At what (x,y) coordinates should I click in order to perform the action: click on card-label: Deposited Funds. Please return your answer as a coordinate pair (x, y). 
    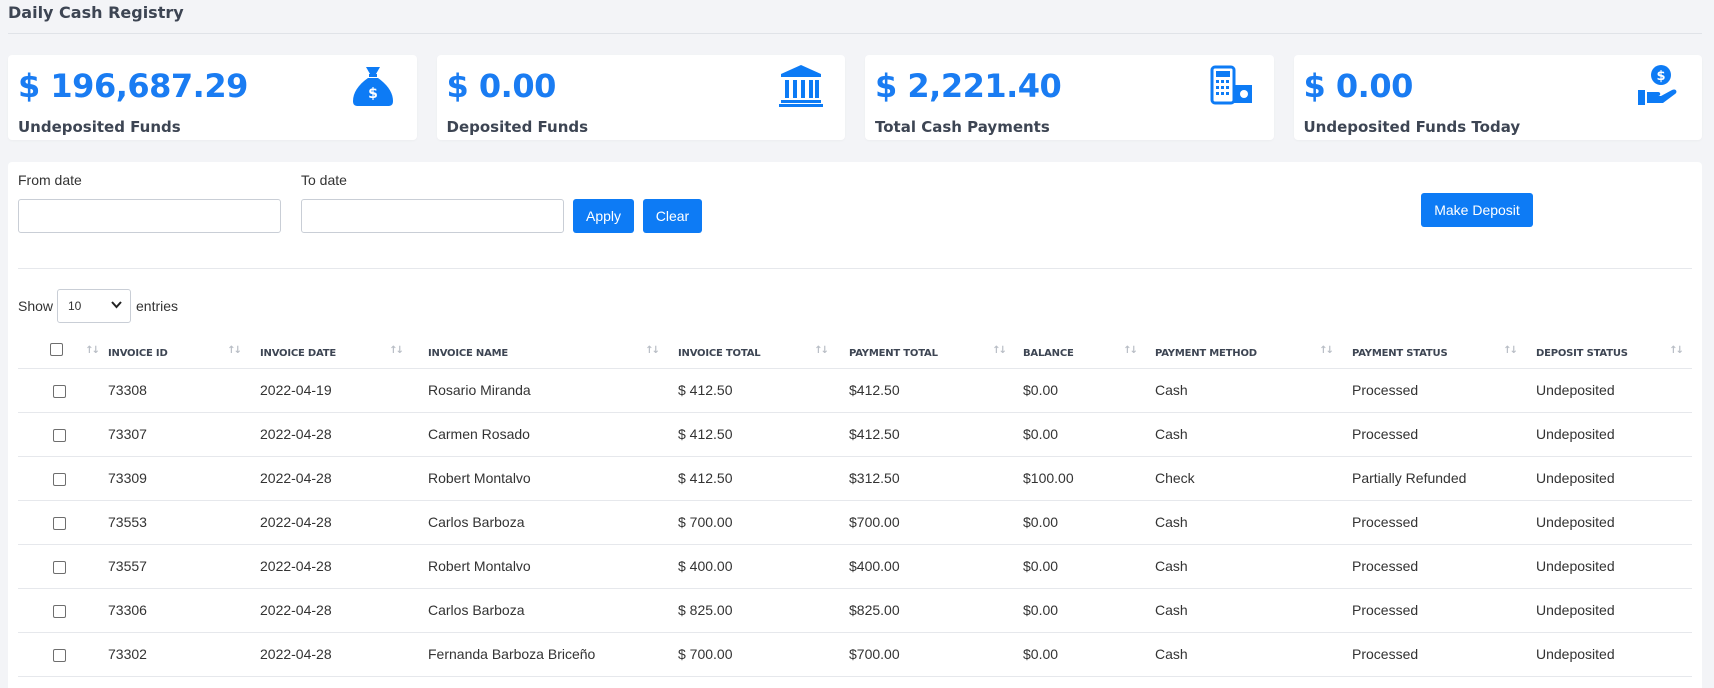
    Looking at the image, I should click on (517, 127).